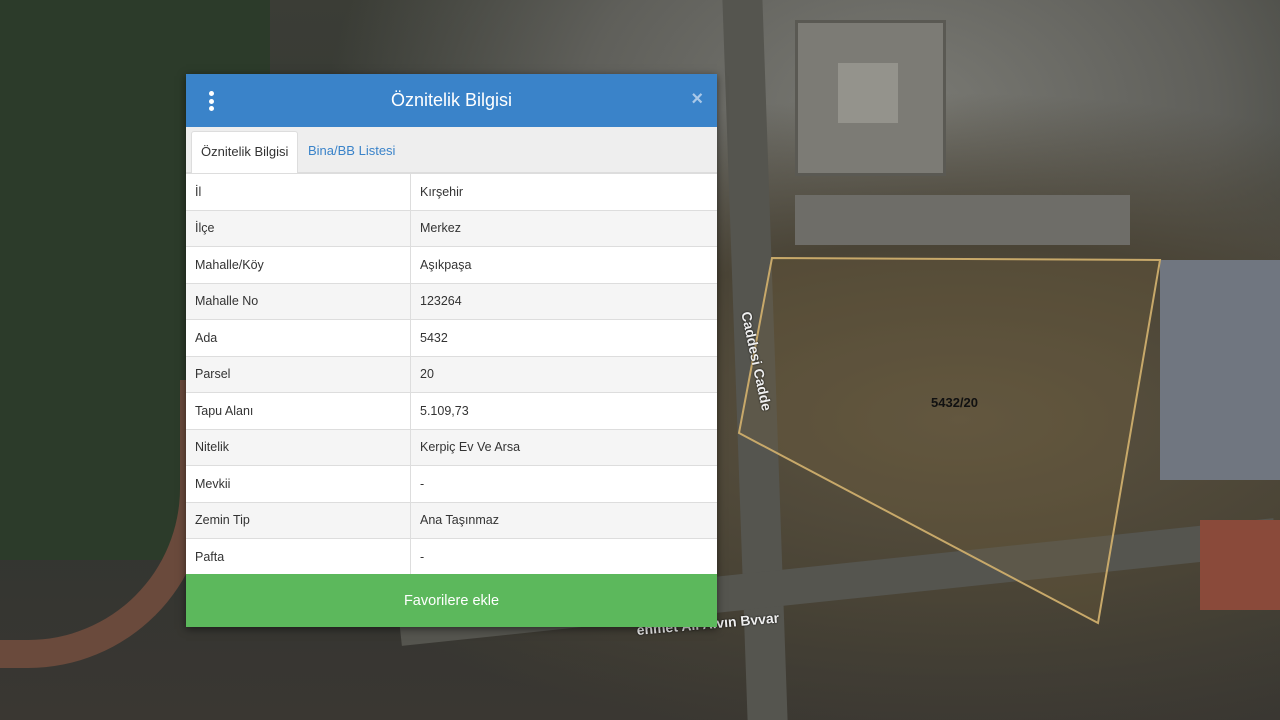  I want to click on table-row: Mahalle No 123264, so click(451, 301).